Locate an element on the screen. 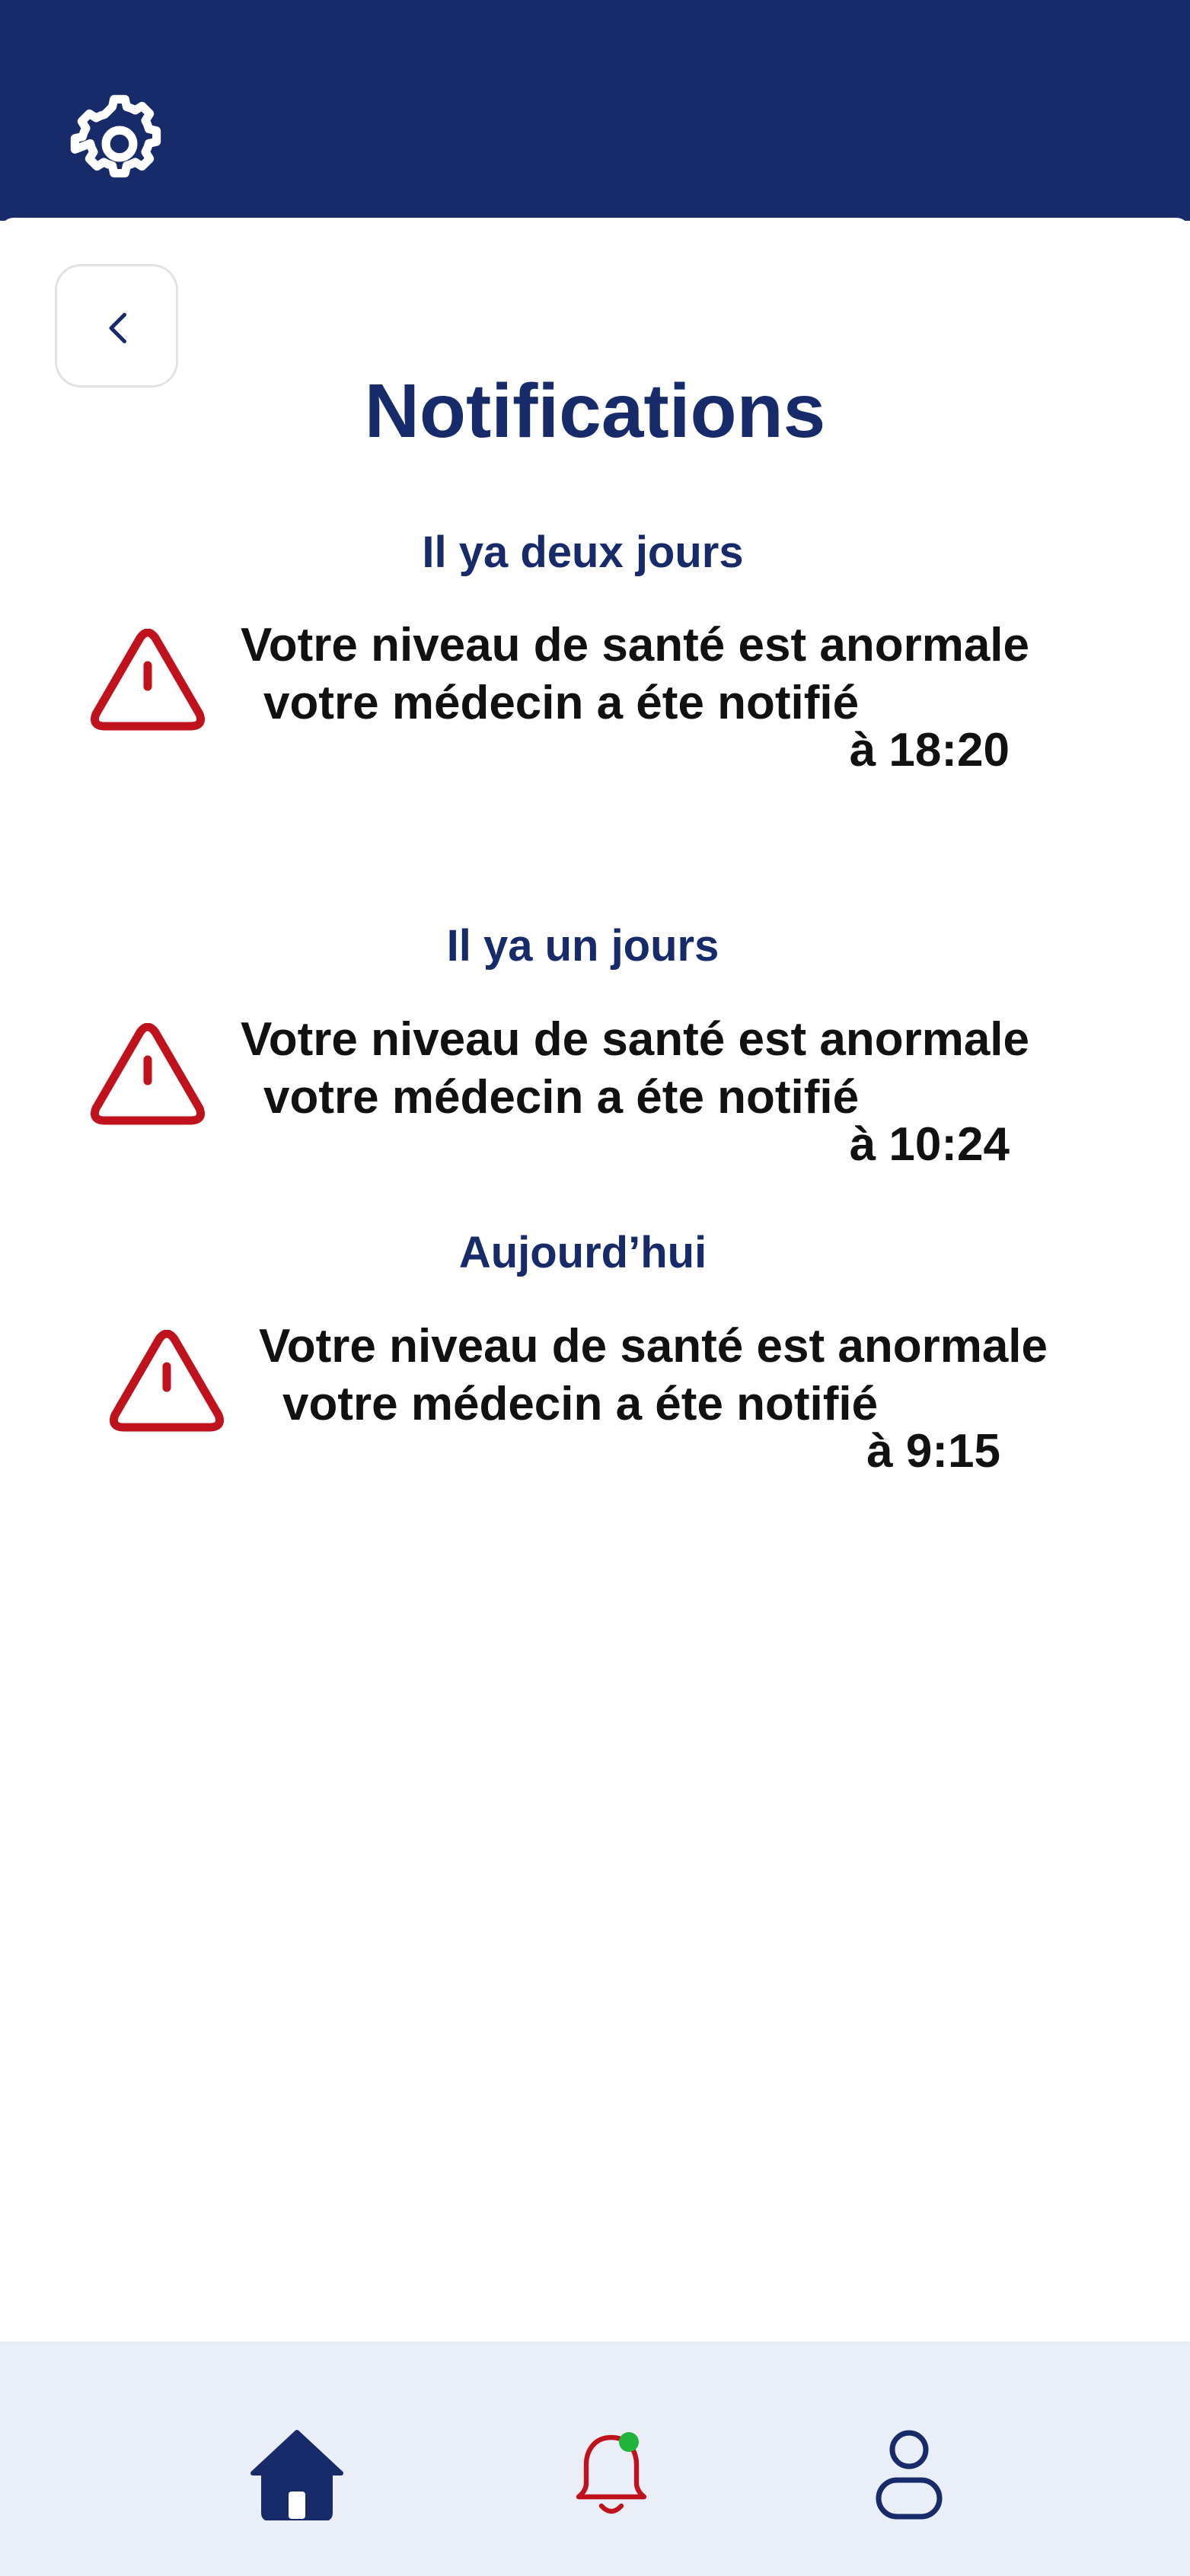  home-icon is located at coordinates (297, 2474).